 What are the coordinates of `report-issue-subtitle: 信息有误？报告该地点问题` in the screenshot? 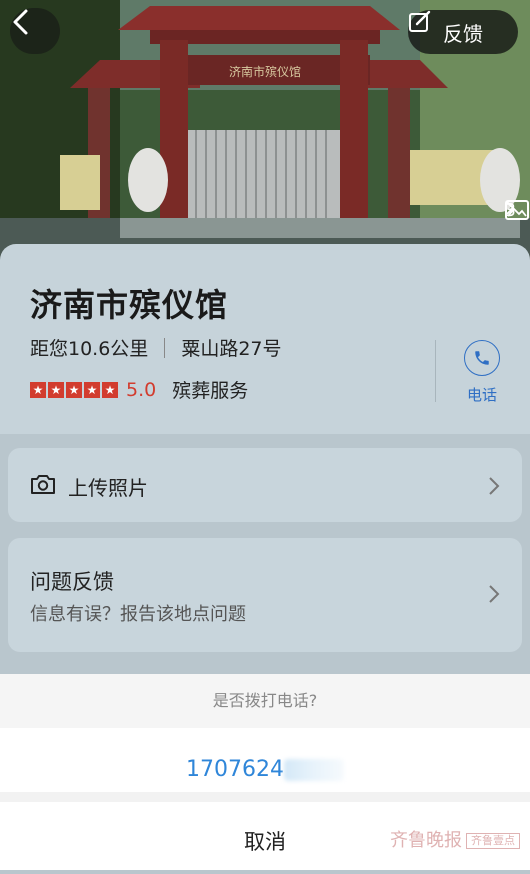 It's located at (138, 614).